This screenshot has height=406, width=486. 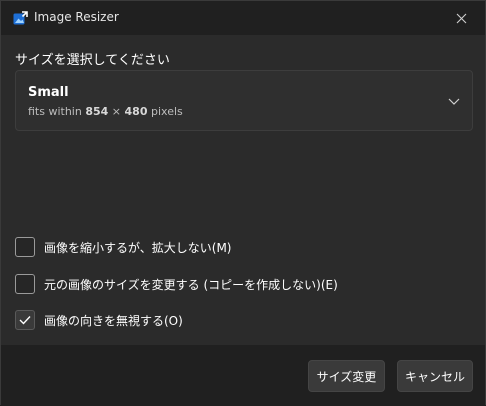 I want to click on chevron-down-icon, so click(x=454, y=101).